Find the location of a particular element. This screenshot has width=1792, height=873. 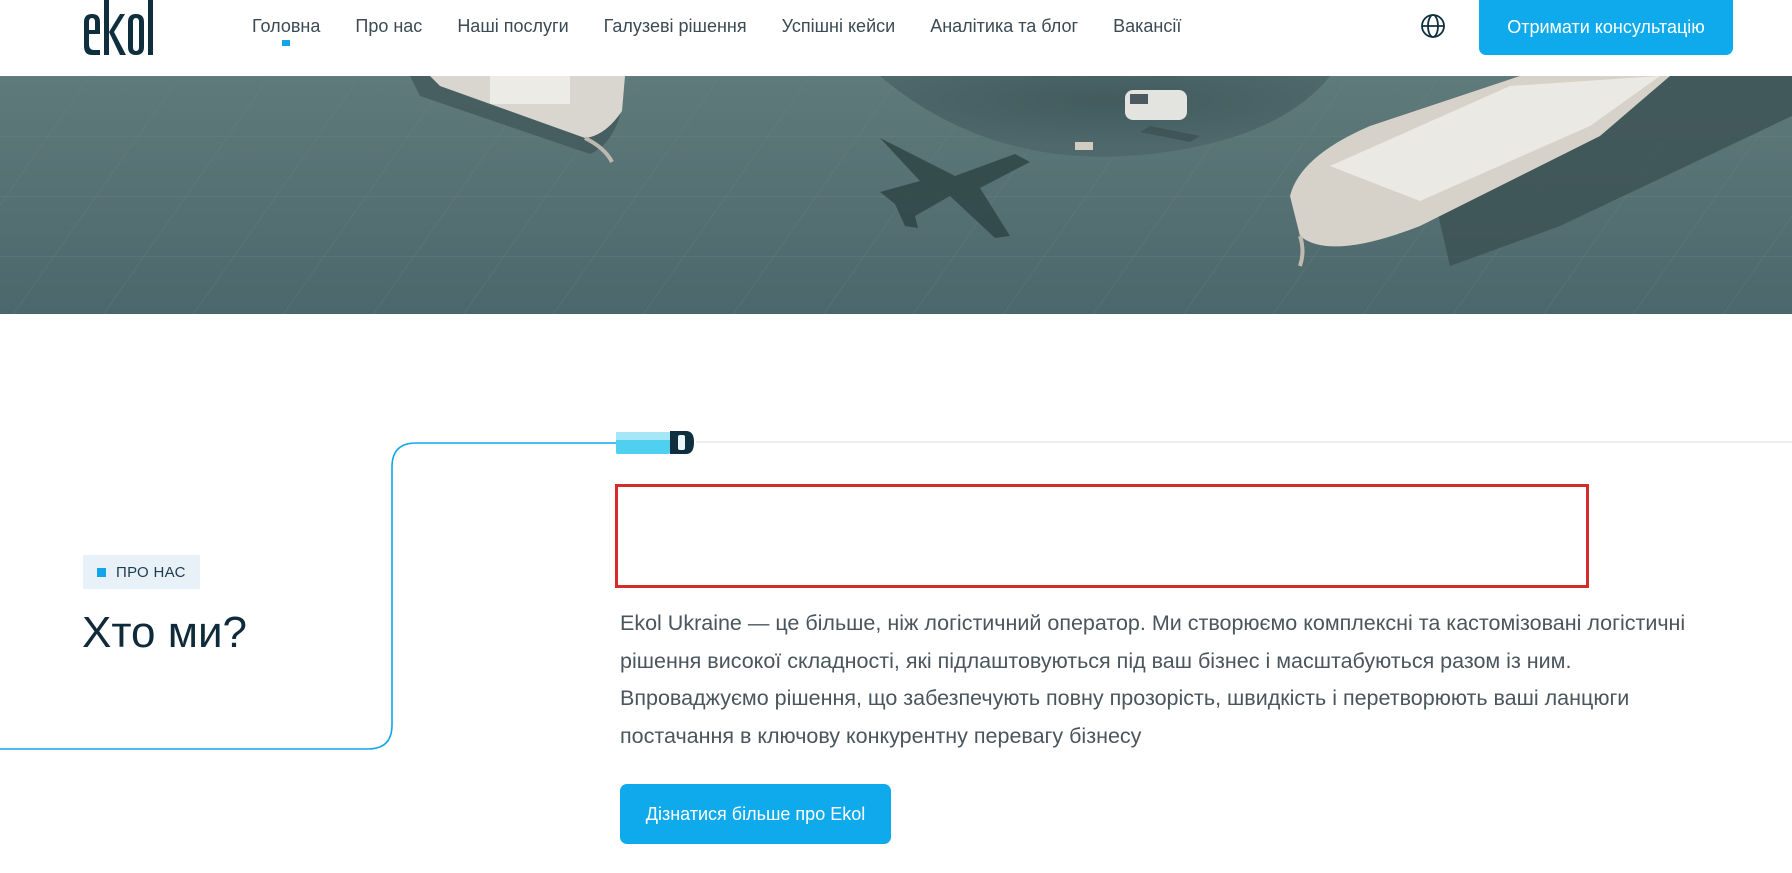

globe-icon is located at coordinates (1433, 26).